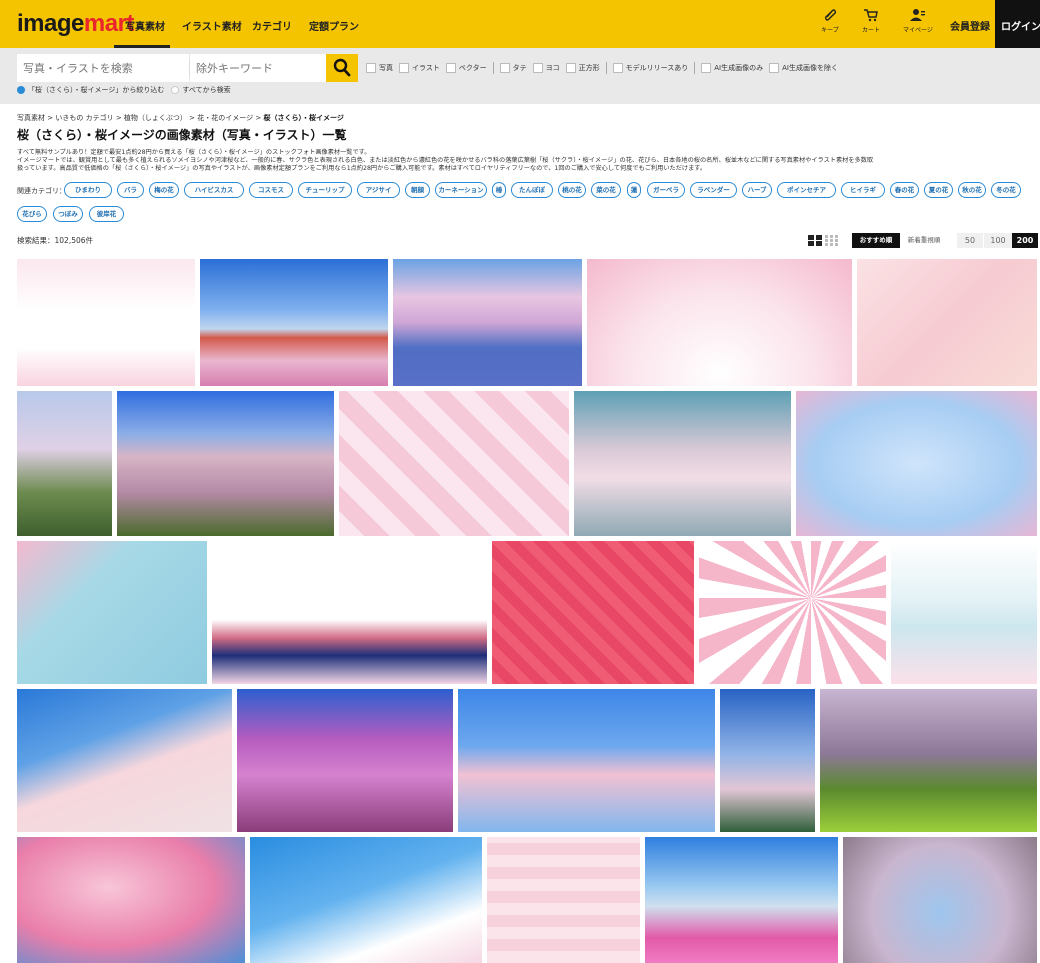  Describe the element at coordinates (31, 118) in the screenshot. I see `breadcrumb-item: 写真素材` at that location.